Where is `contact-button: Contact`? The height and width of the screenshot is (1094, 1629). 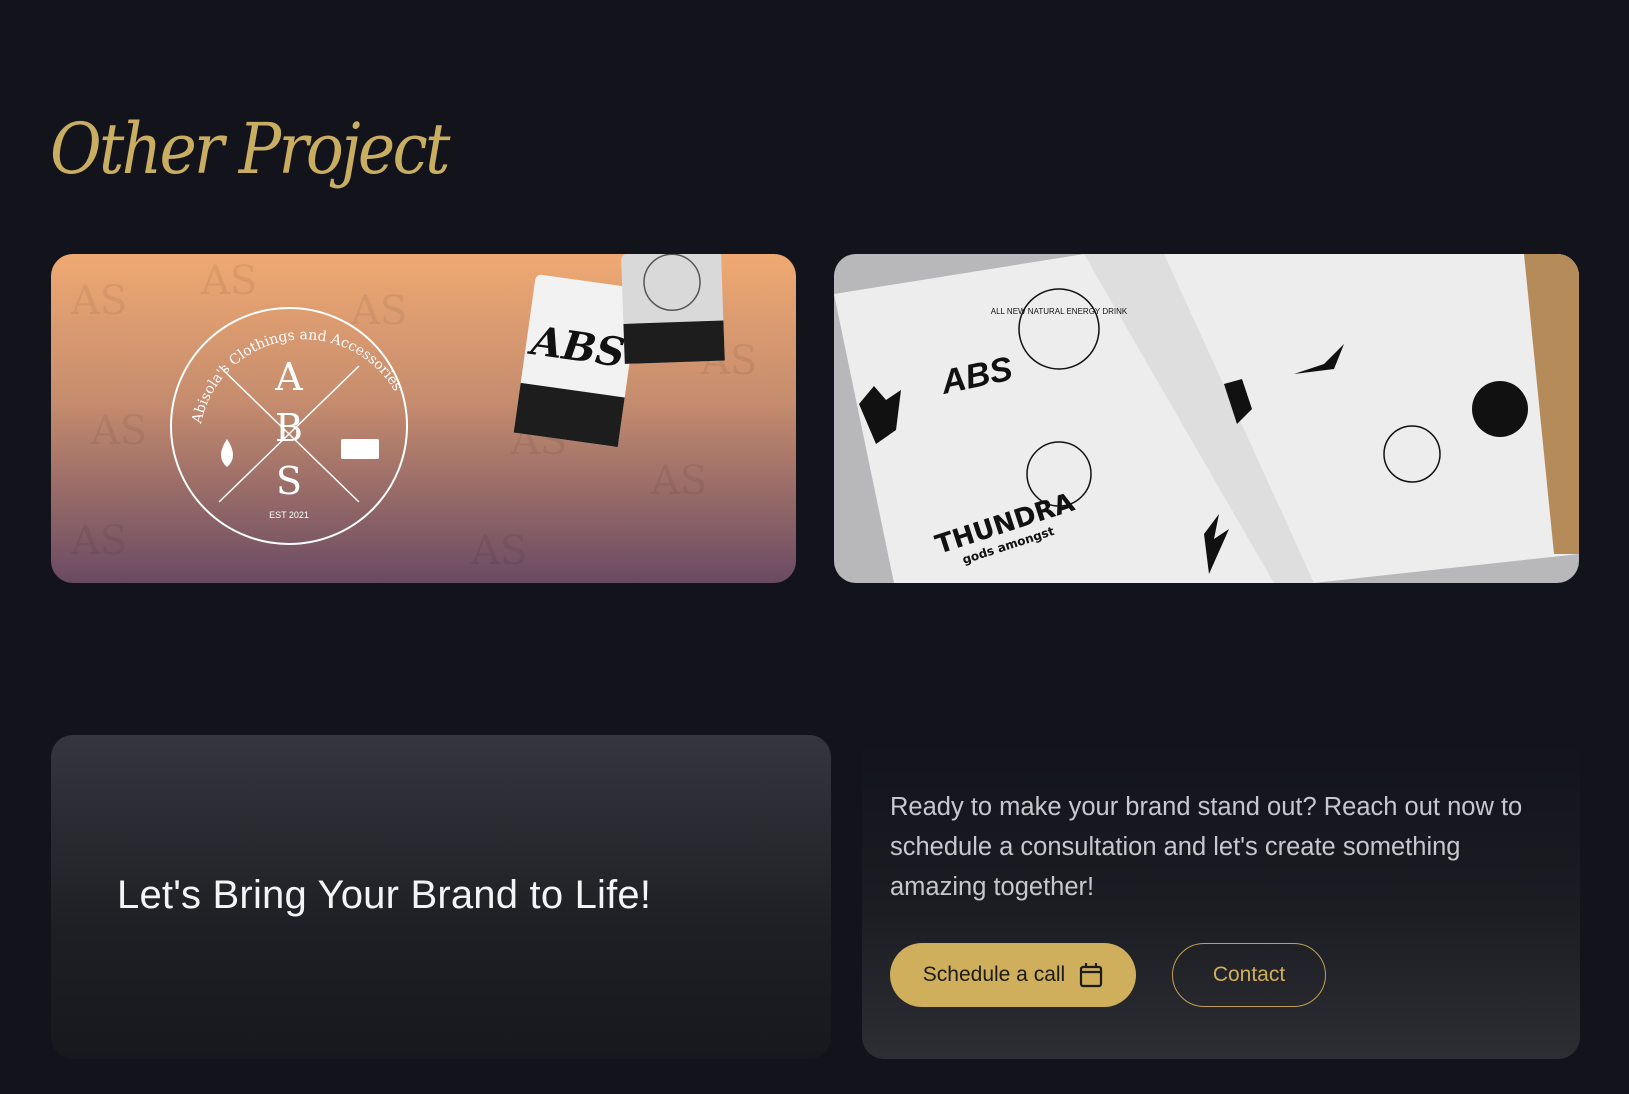
contact-button: Contact is located at coordinates (1249, 975).